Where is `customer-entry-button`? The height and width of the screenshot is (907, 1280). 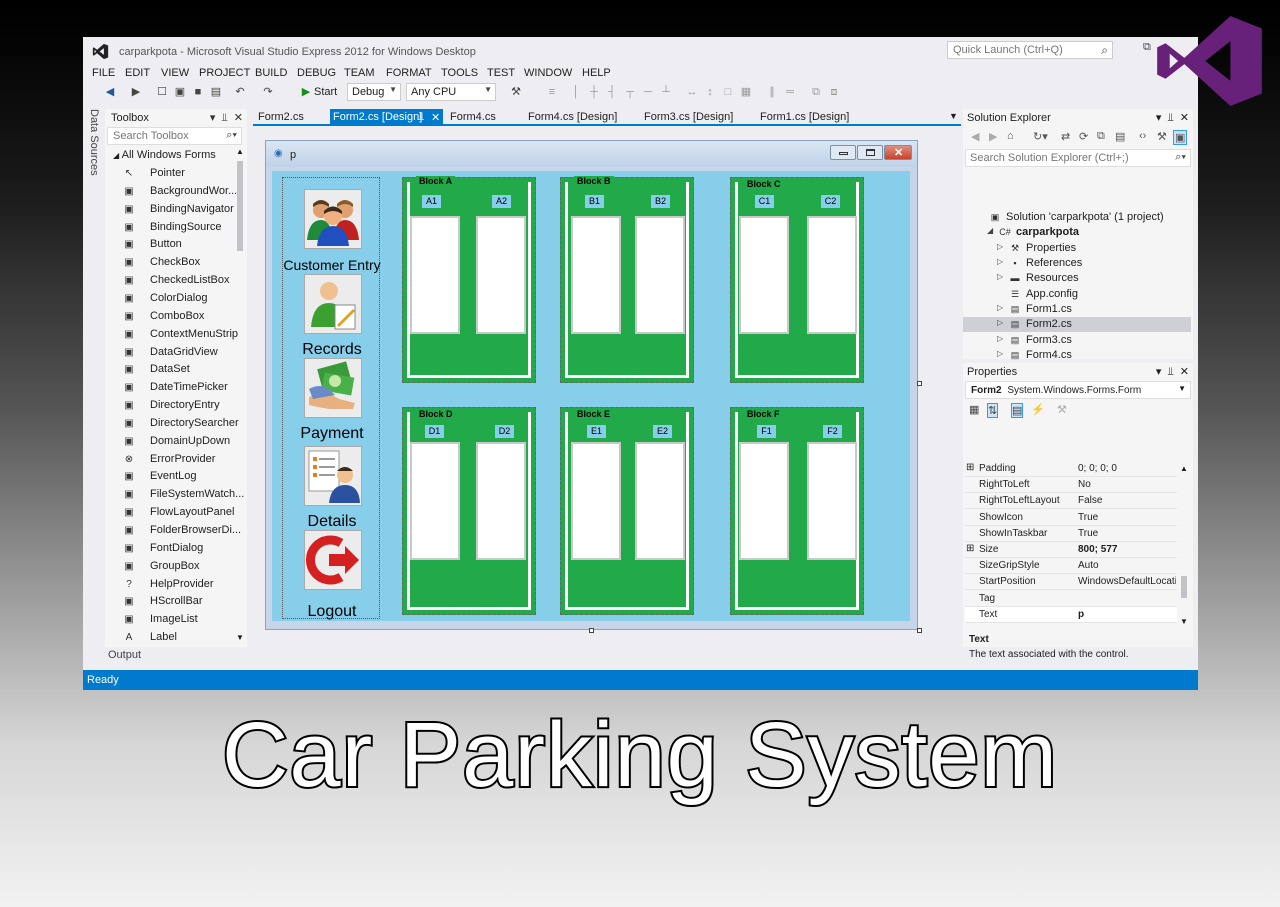 customer-entry-button is located at coordinates (333, 219).